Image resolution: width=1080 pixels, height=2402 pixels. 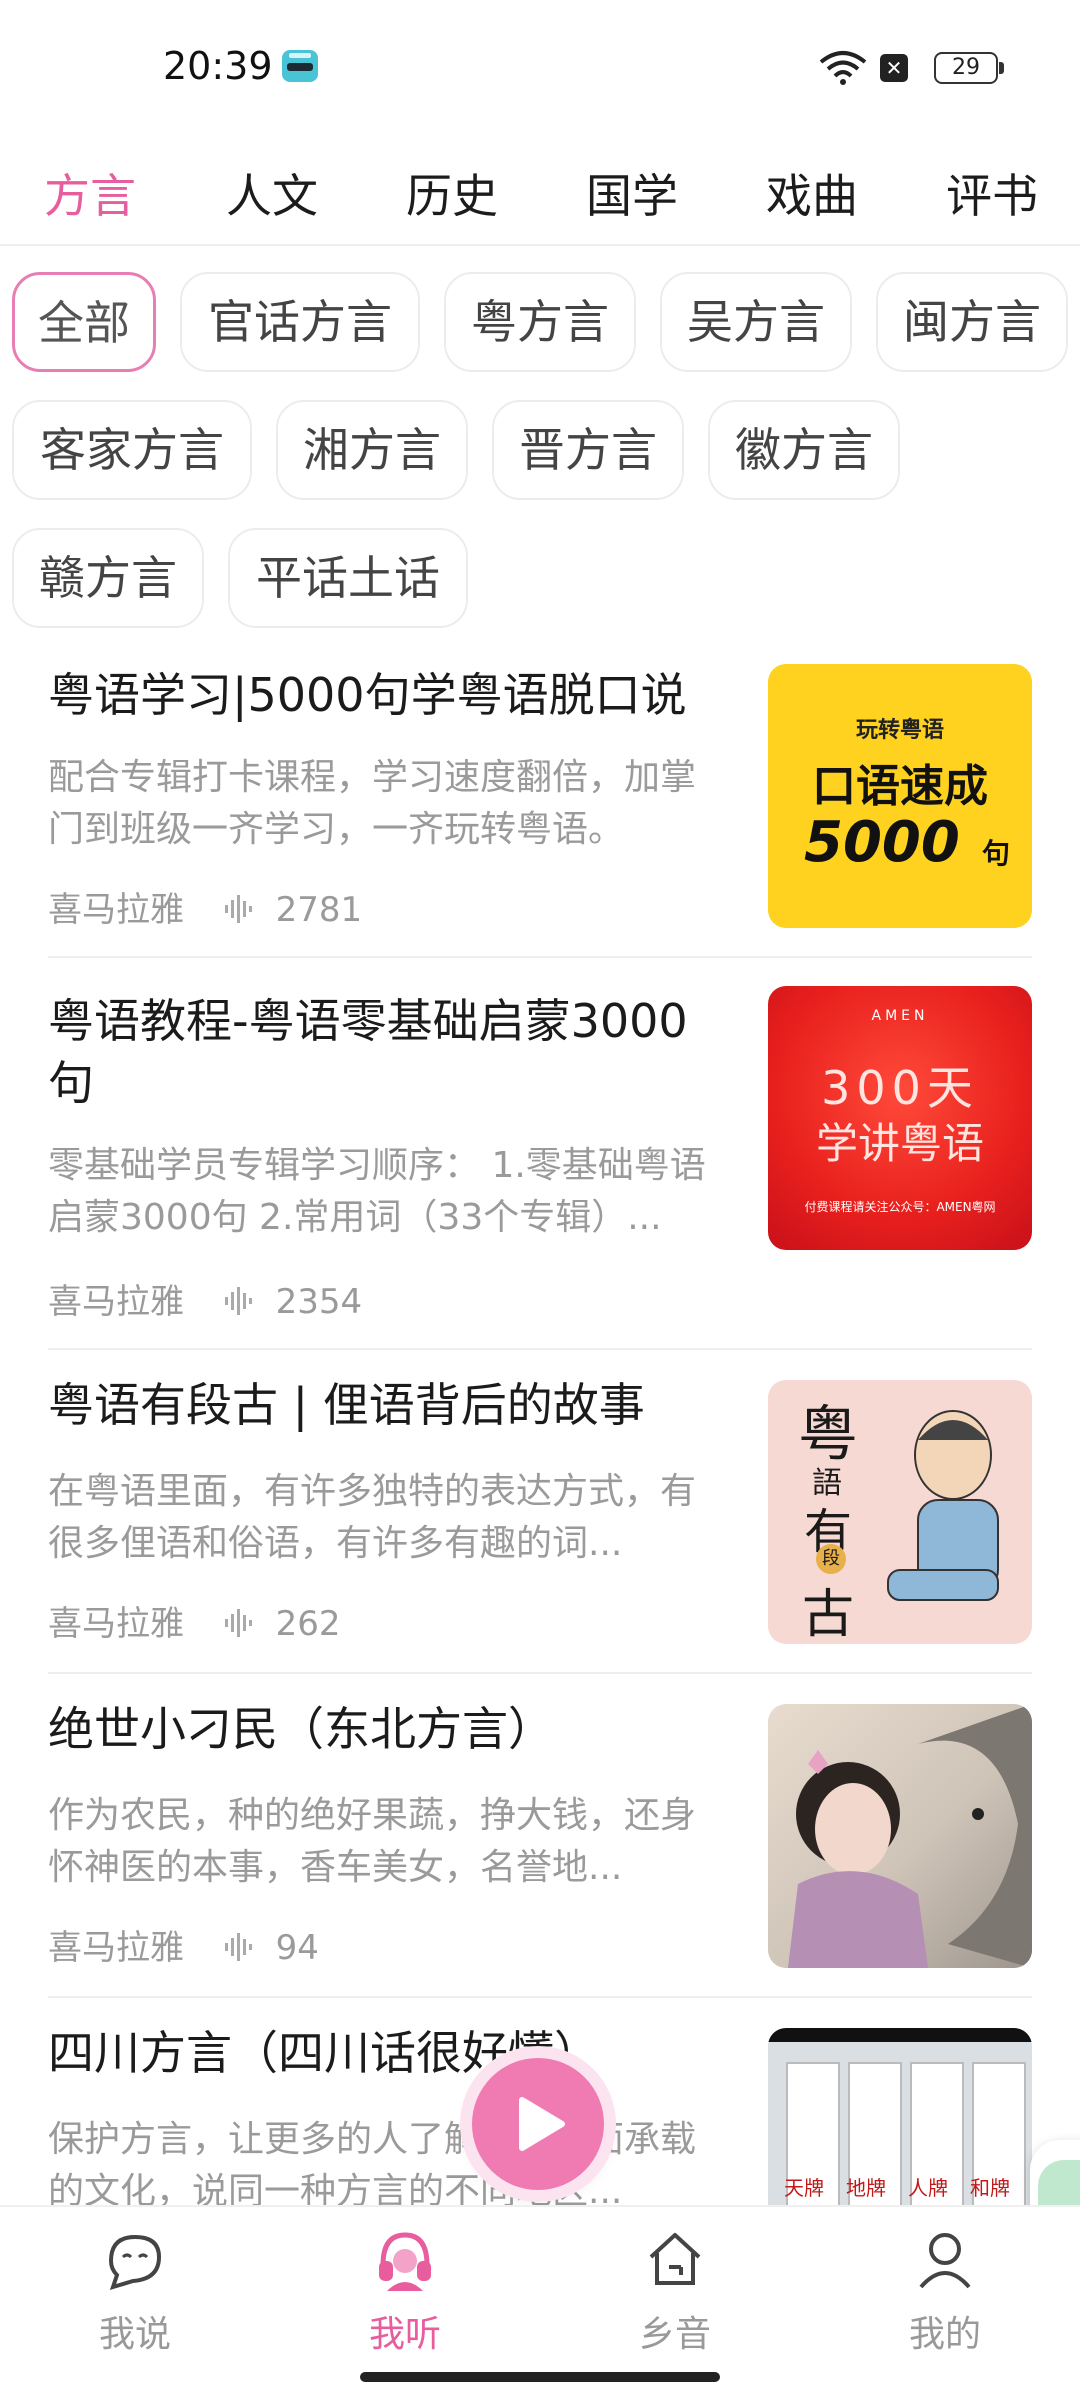 I want to click on cover-footer-text: 付费课程请关注公众号：AMEN粤网, so click(x=900, y=1207).